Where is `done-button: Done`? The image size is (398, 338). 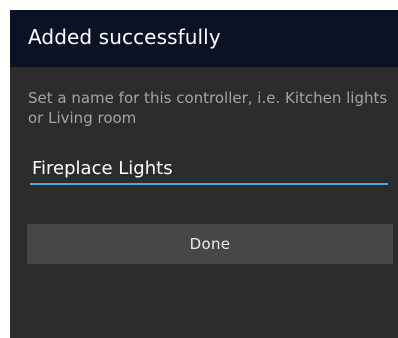
done-button: Done is located at coordinates (210, 244).